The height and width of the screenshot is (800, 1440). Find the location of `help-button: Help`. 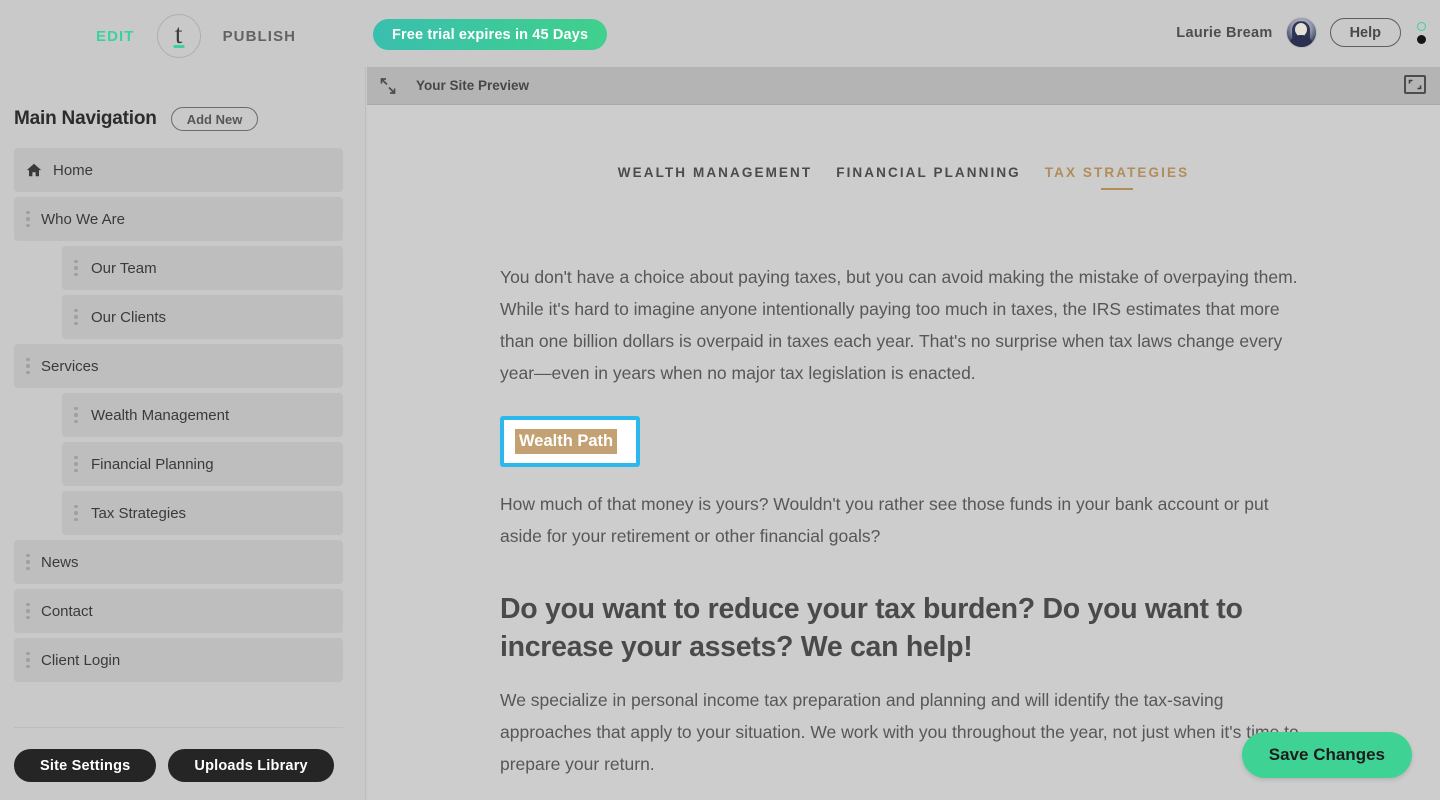

help-button: Help is located at coordinates (1365, 32).